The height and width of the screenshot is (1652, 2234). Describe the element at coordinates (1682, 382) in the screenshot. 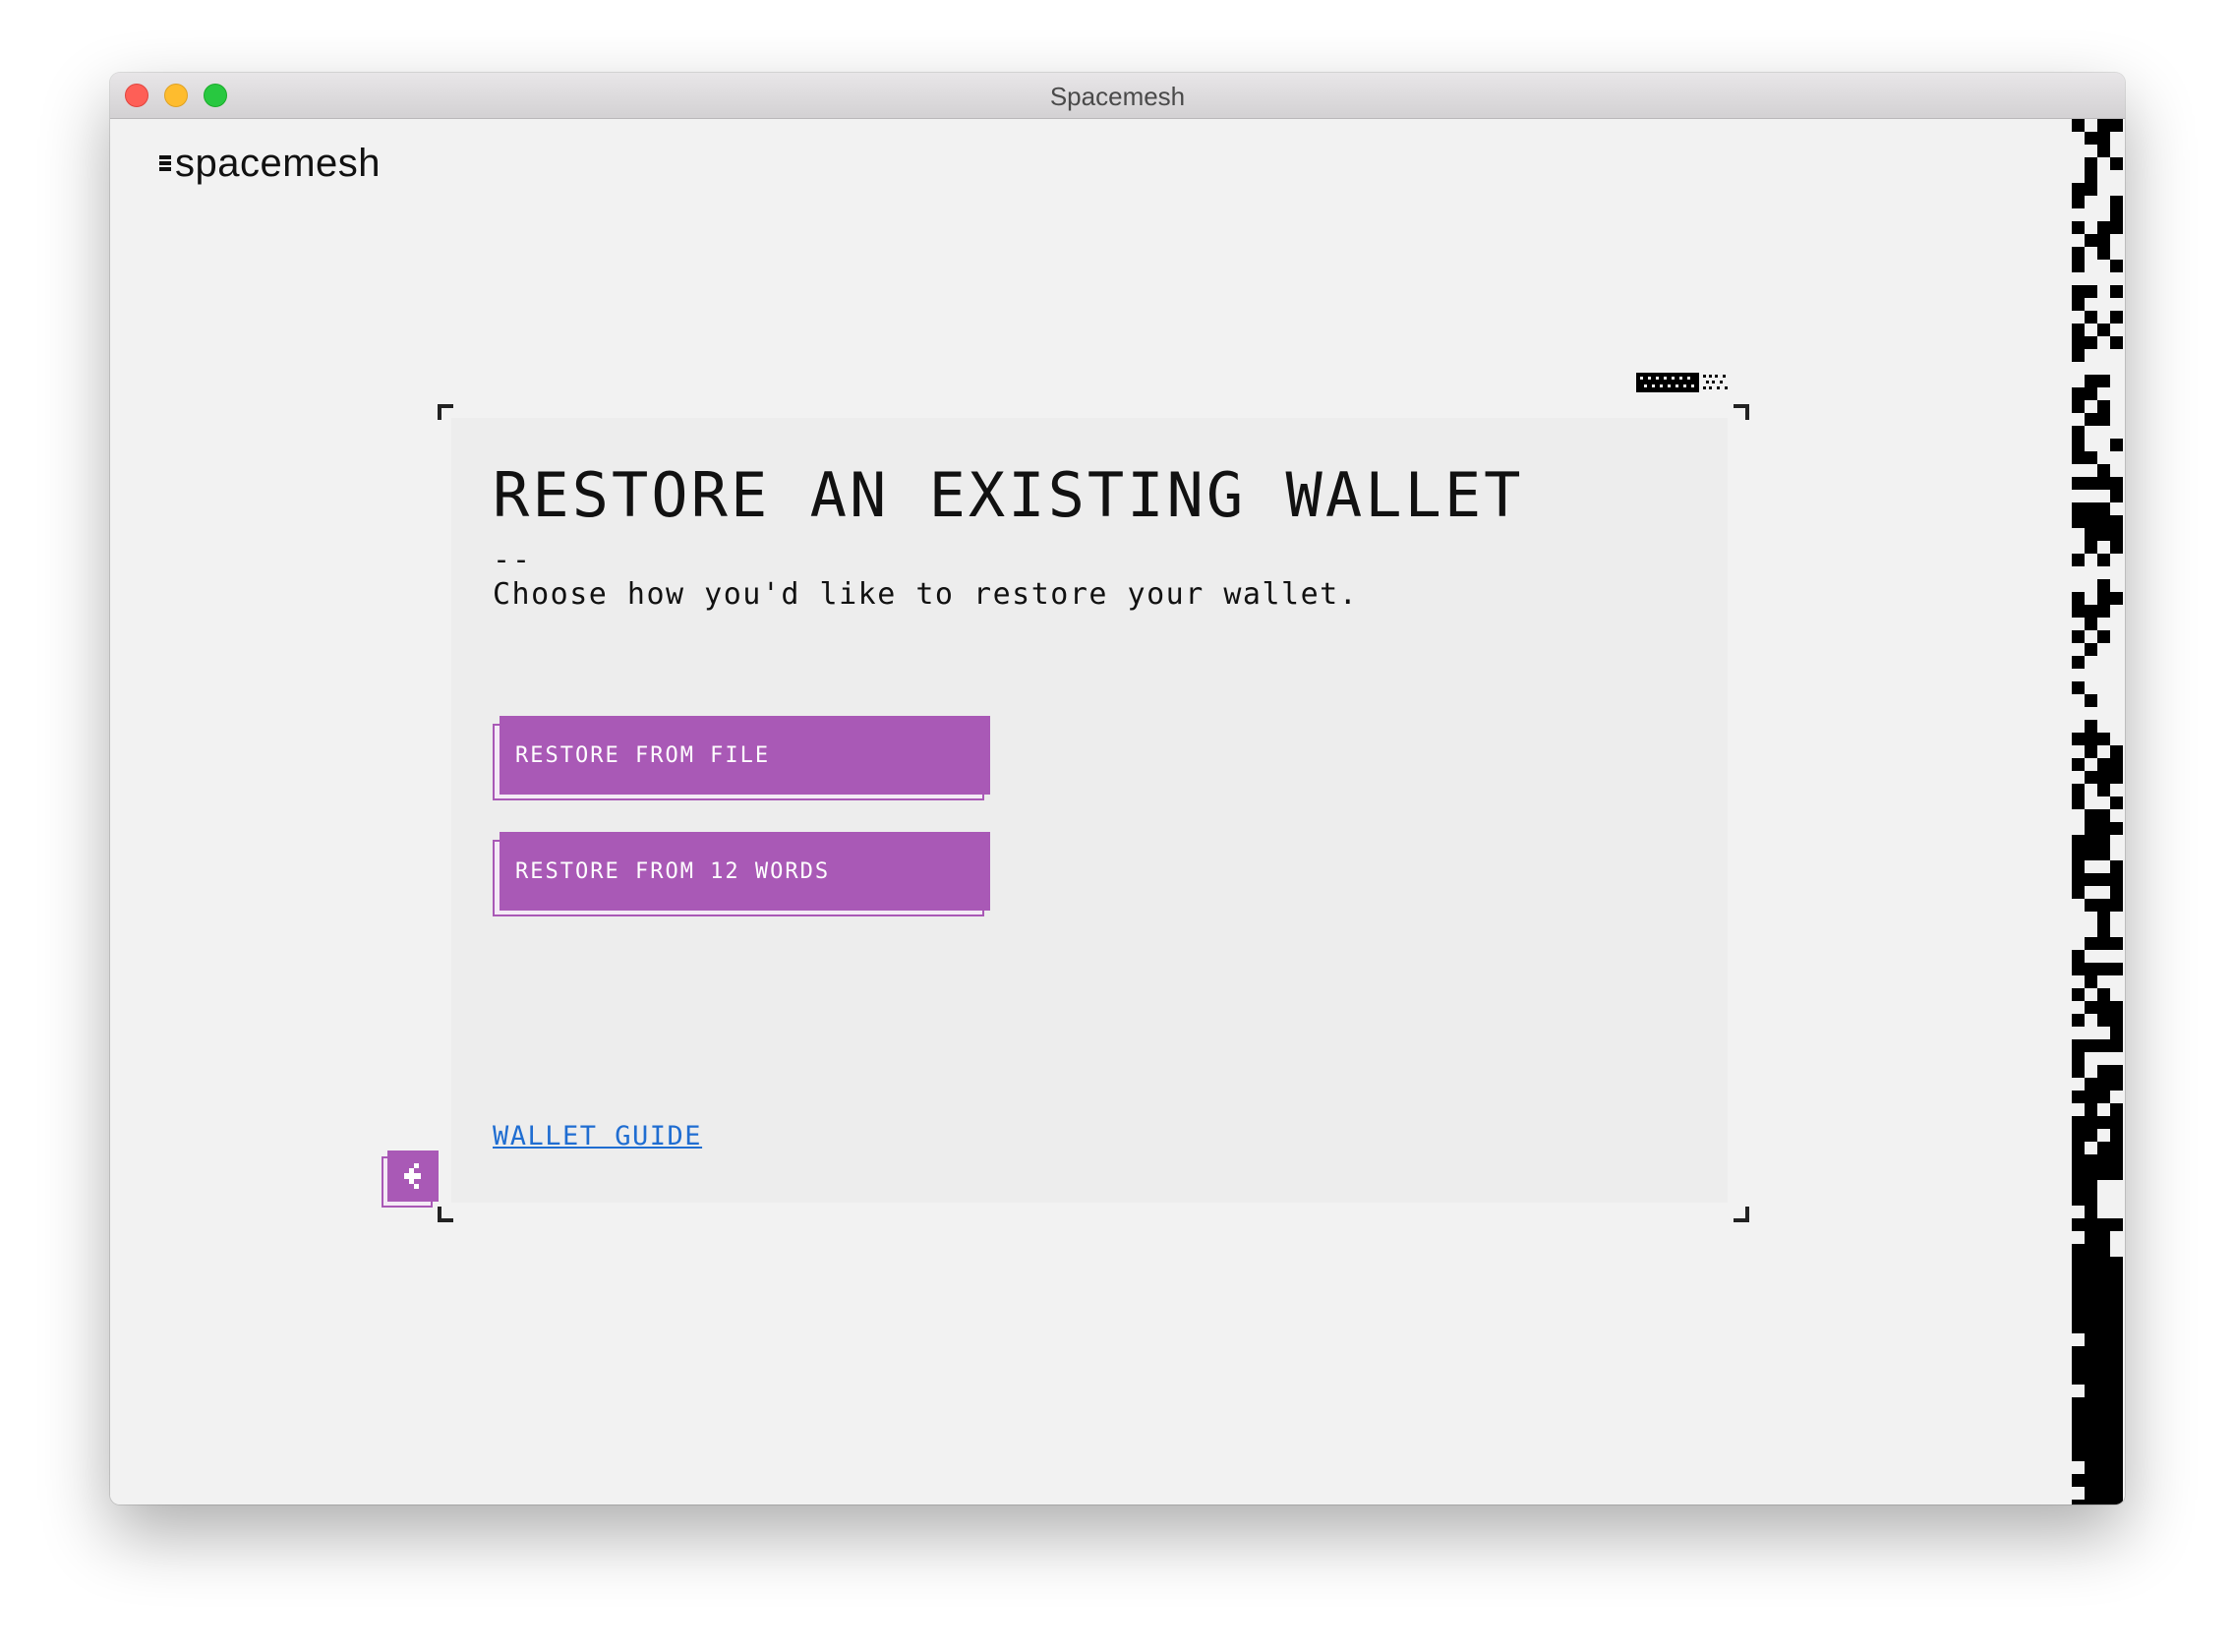

I see `progress-decoration-icon` at that location.